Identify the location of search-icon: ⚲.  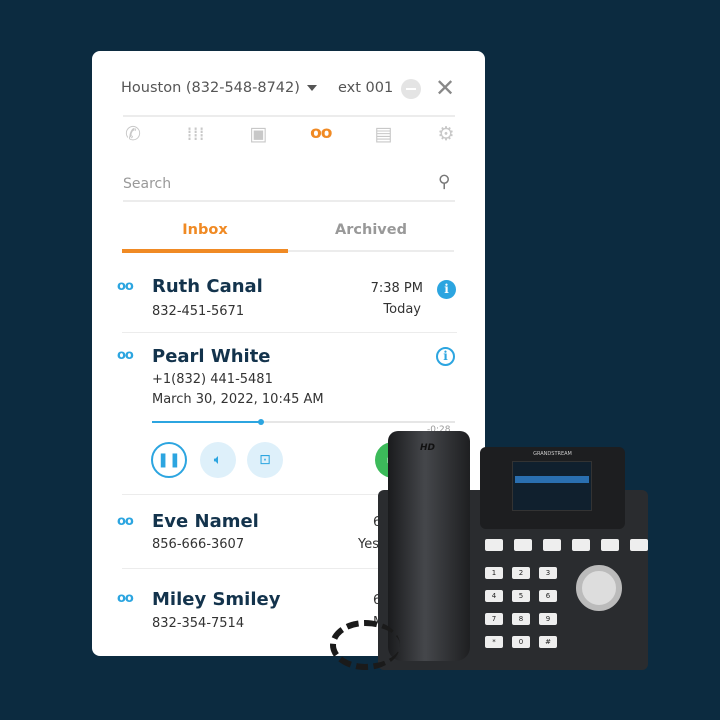
(444, 182).